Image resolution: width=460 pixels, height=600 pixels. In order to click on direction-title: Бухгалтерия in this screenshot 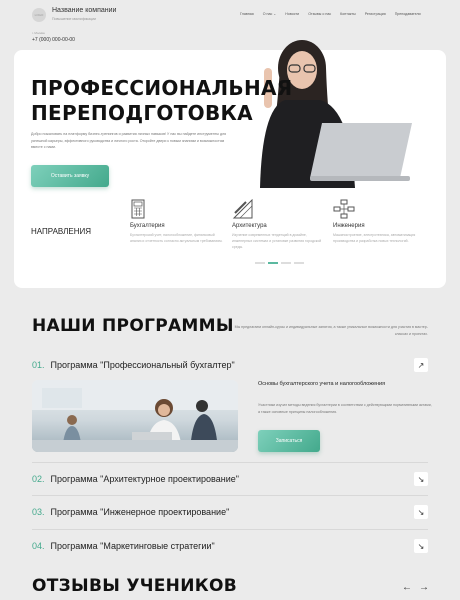, I will do `click(147, 226)`.